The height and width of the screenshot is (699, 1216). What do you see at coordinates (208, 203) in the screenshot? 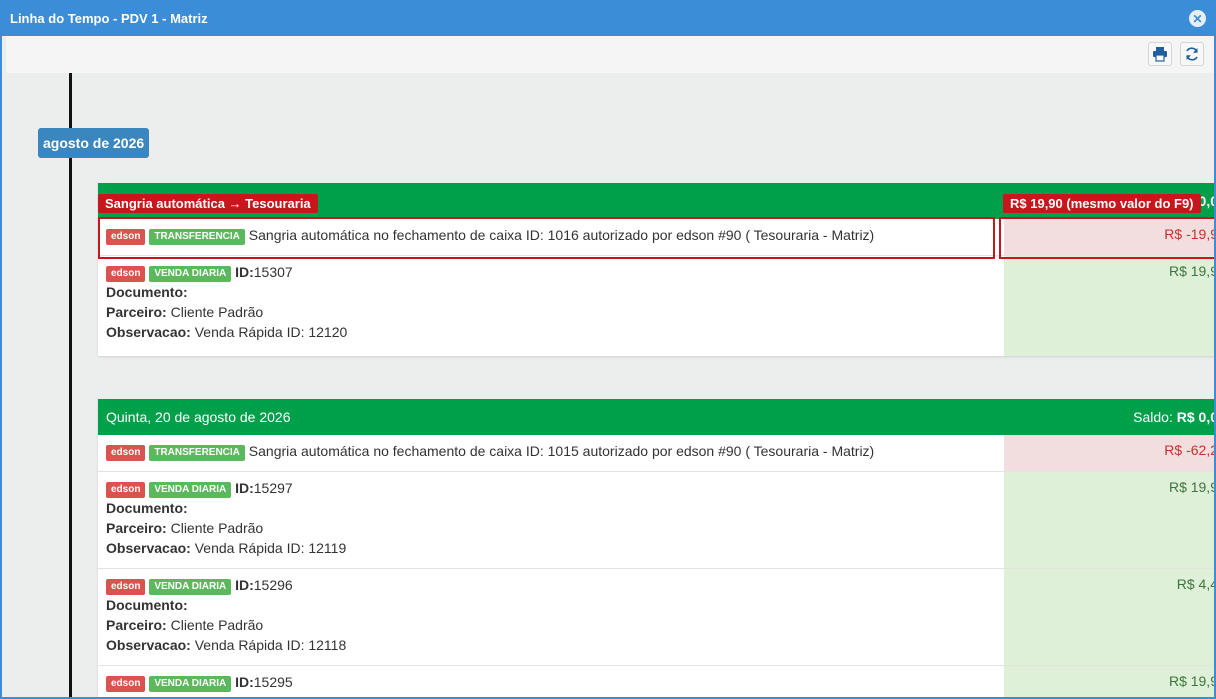
I see `annotation-left: Sangria automática → Tesouraria` at bounding box center [208, 203].